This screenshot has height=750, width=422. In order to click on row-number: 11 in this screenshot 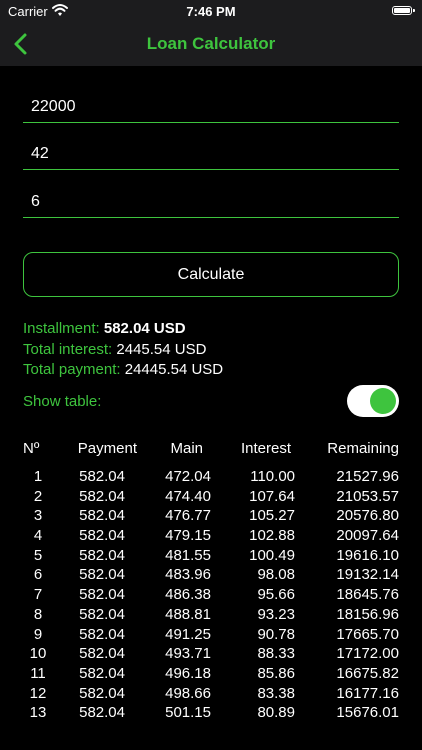, I will do `click(38, 673)`.